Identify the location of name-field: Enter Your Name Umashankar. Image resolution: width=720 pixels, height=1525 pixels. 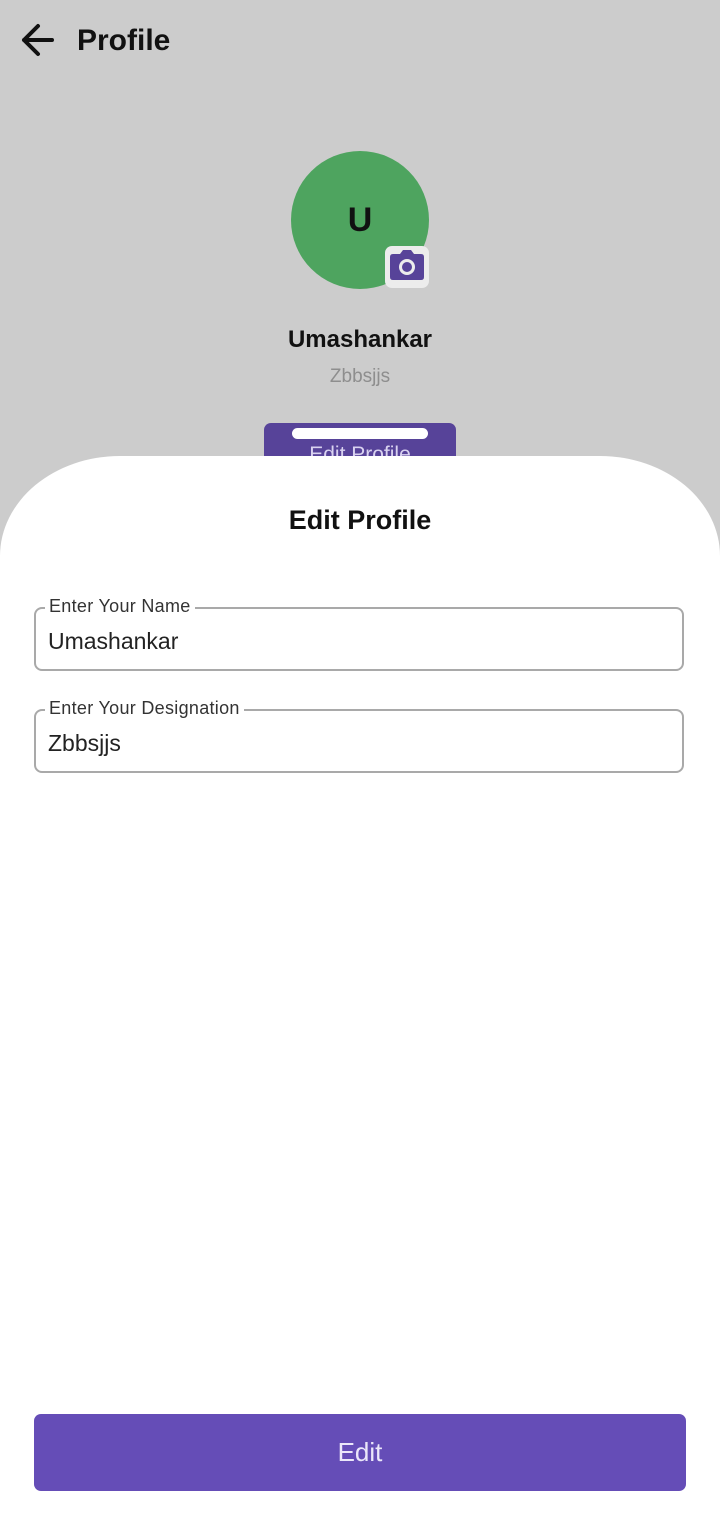
(359, 633).